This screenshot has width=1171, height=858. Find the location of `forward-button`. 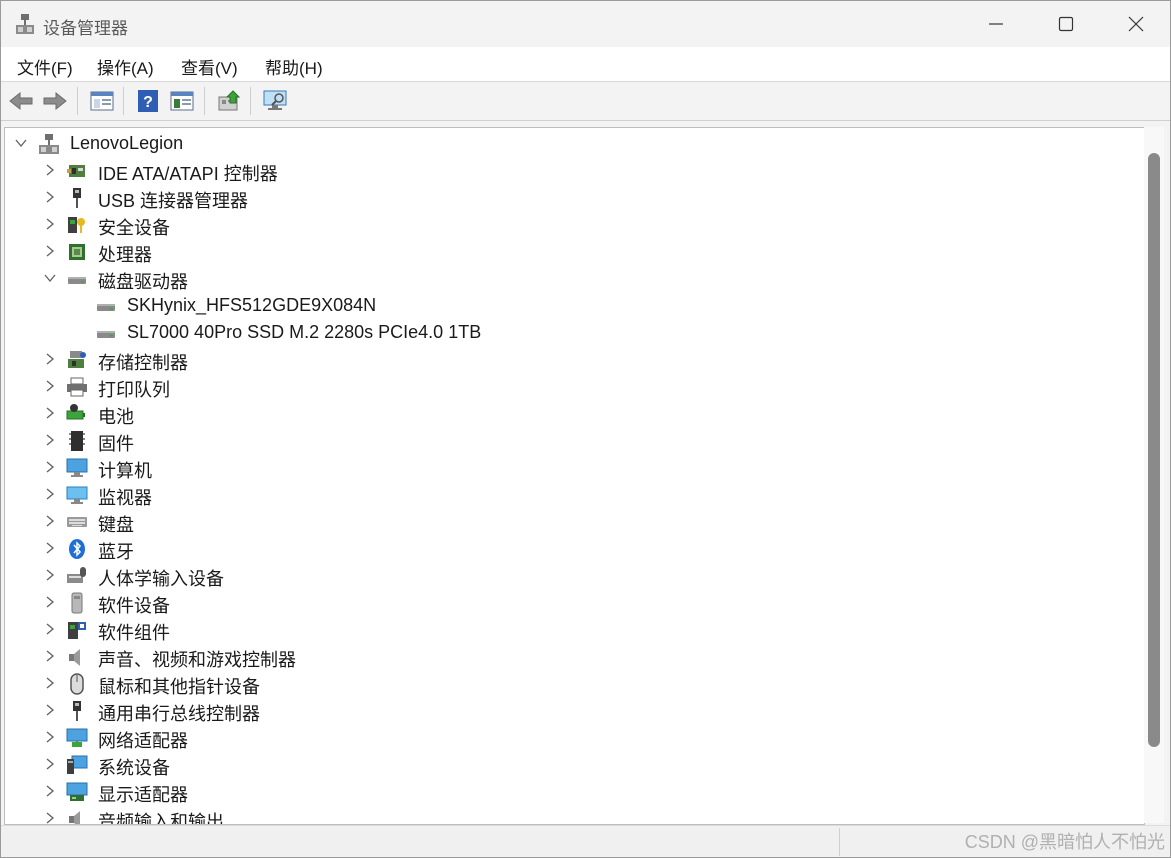

forward-button is located at coordinates (55, 101).